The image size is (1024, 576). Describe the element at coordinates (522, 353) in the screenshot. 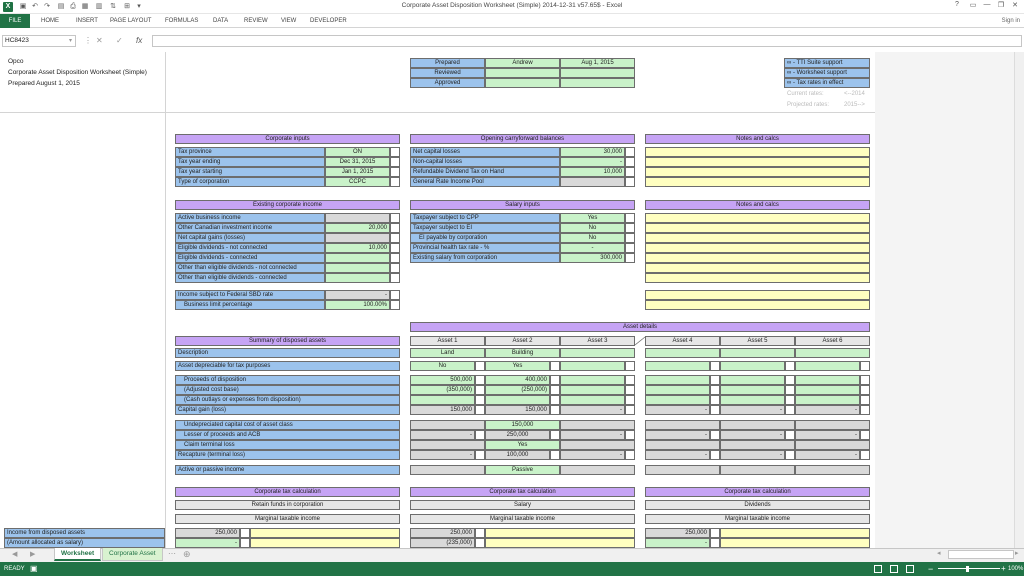

I see `asset-cell: Building` at that location.